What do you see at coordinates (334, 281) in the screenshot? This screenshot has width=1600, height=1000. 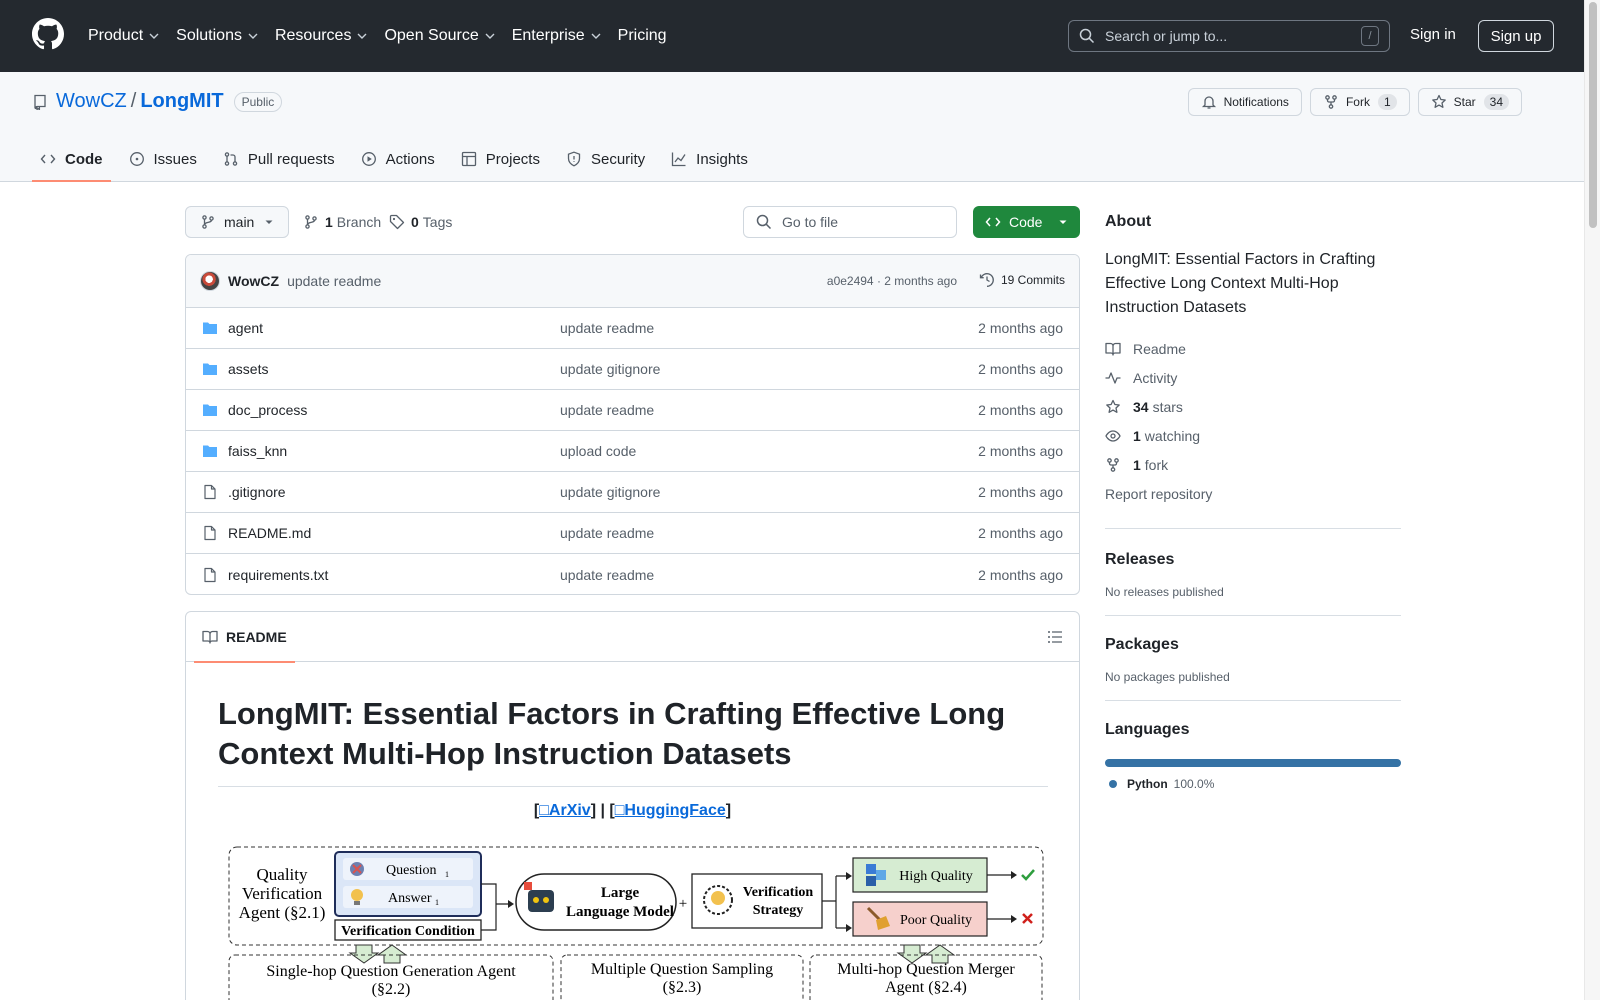 I see `commit-message-link: update readme` at bounding box center [334, 281].